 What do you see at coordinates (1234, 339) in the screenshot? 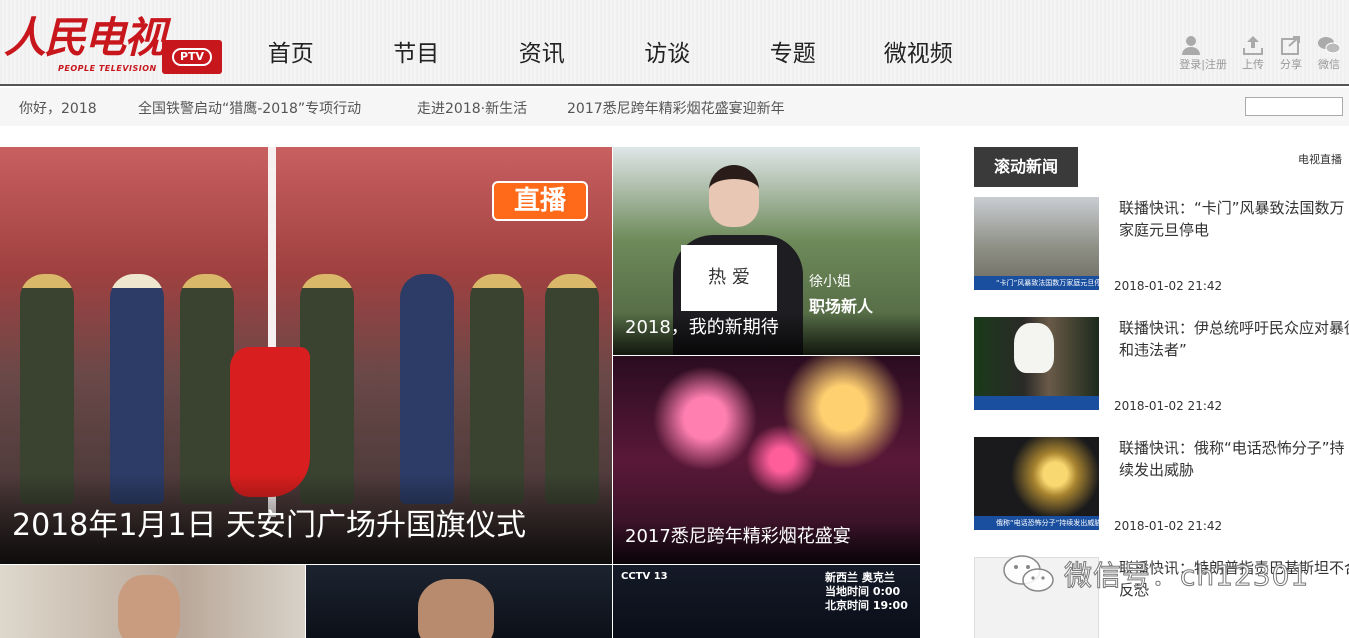
I see `news-title: 联播快讯：伊总统呼吁民众应对暴徒和违法者”` at bounding box center [1234, 339].